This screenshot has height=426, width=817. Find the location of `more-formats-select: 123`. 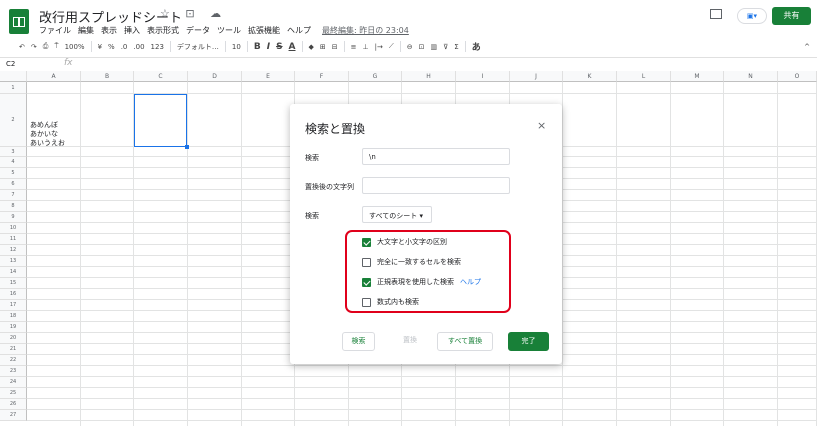

more-formats-select: 123 is located at coordinates (157, 47).